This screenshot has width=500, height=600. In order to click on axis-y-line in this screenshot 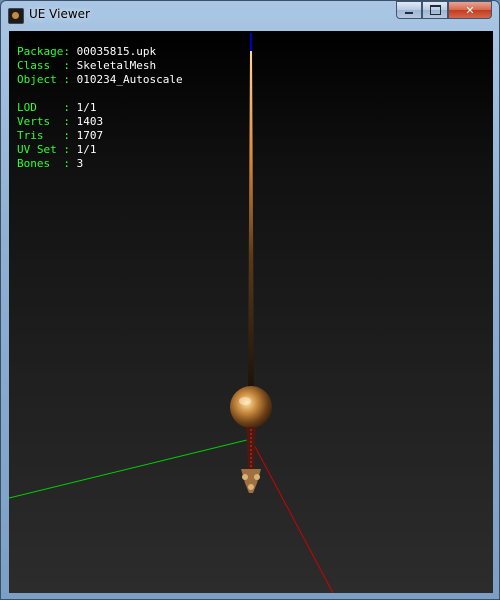, I will do `click(130, 468)`.